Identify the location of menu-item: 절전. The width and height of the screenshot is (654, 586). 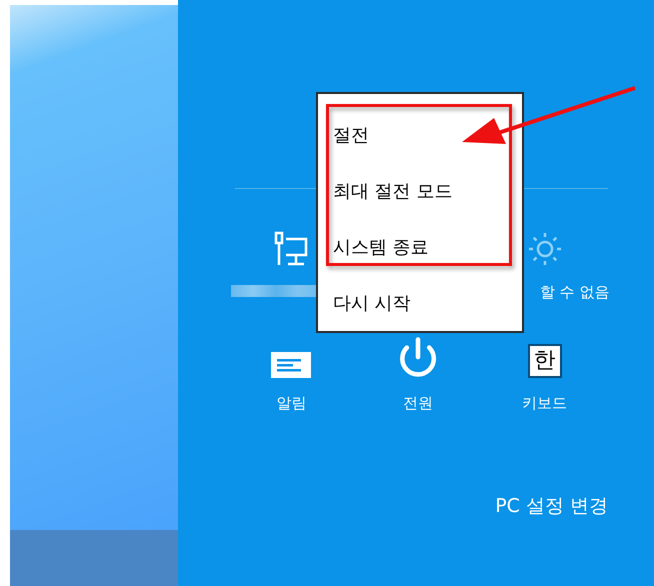
(420, 136).